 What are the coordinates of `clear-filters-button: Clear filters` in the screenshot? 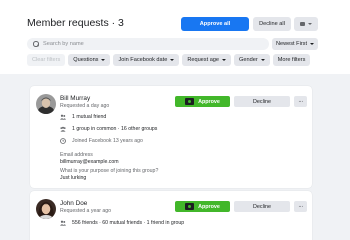 It's located at (46, 60).